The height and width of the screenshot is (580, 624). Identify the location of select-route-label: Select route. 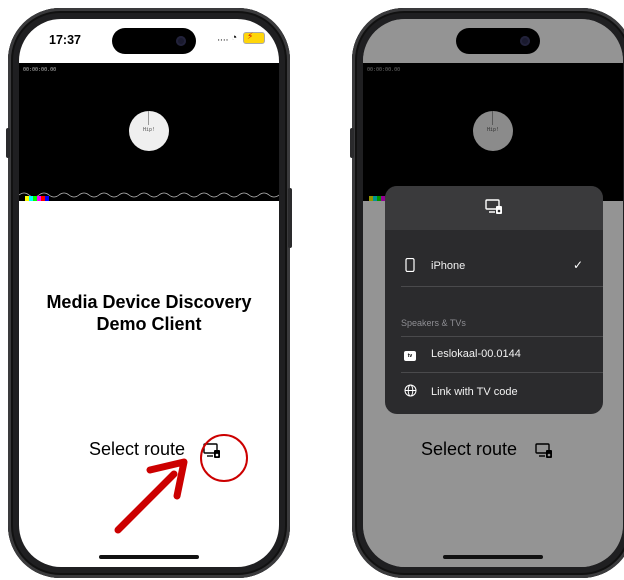
(137, 449).